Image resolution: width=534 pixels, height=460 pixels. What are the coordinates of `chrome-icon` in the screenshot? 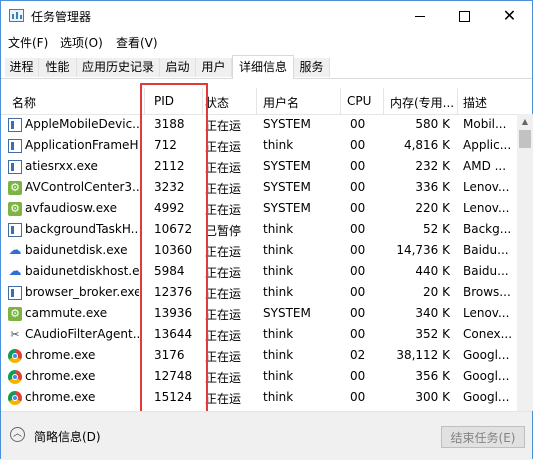 It's located at (15, 377).